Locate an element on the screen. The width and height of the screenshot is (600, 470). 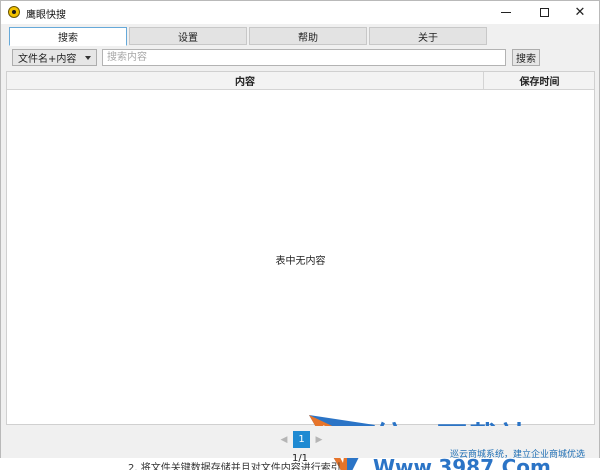
search-mode-select: 文件名+内容 is located at coordinates (54, 57).